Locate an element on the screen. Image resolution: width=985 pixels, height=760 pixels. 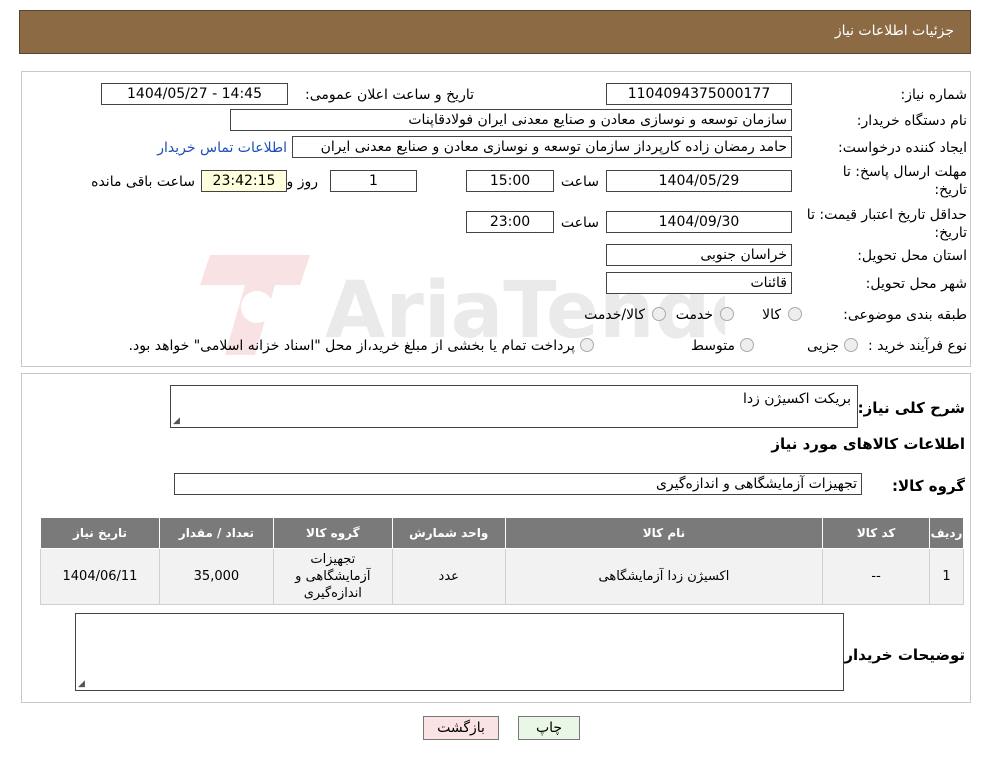
announce-date-label: تاریخ و ساعت اعلان عمومی: is located at coordinates (389, 95).